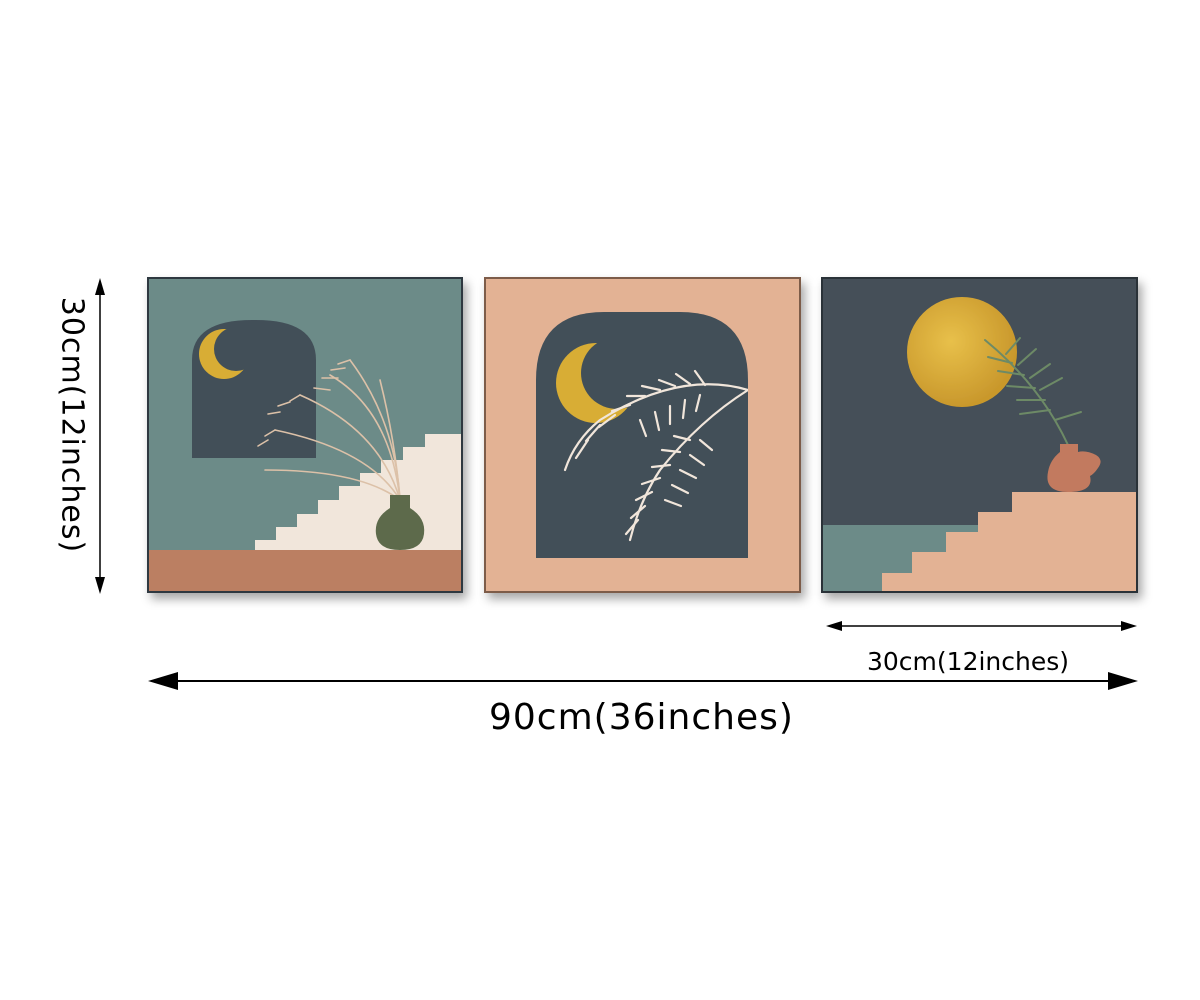  I want to click on canvas-panel-moon-arch, so click(305, 435).